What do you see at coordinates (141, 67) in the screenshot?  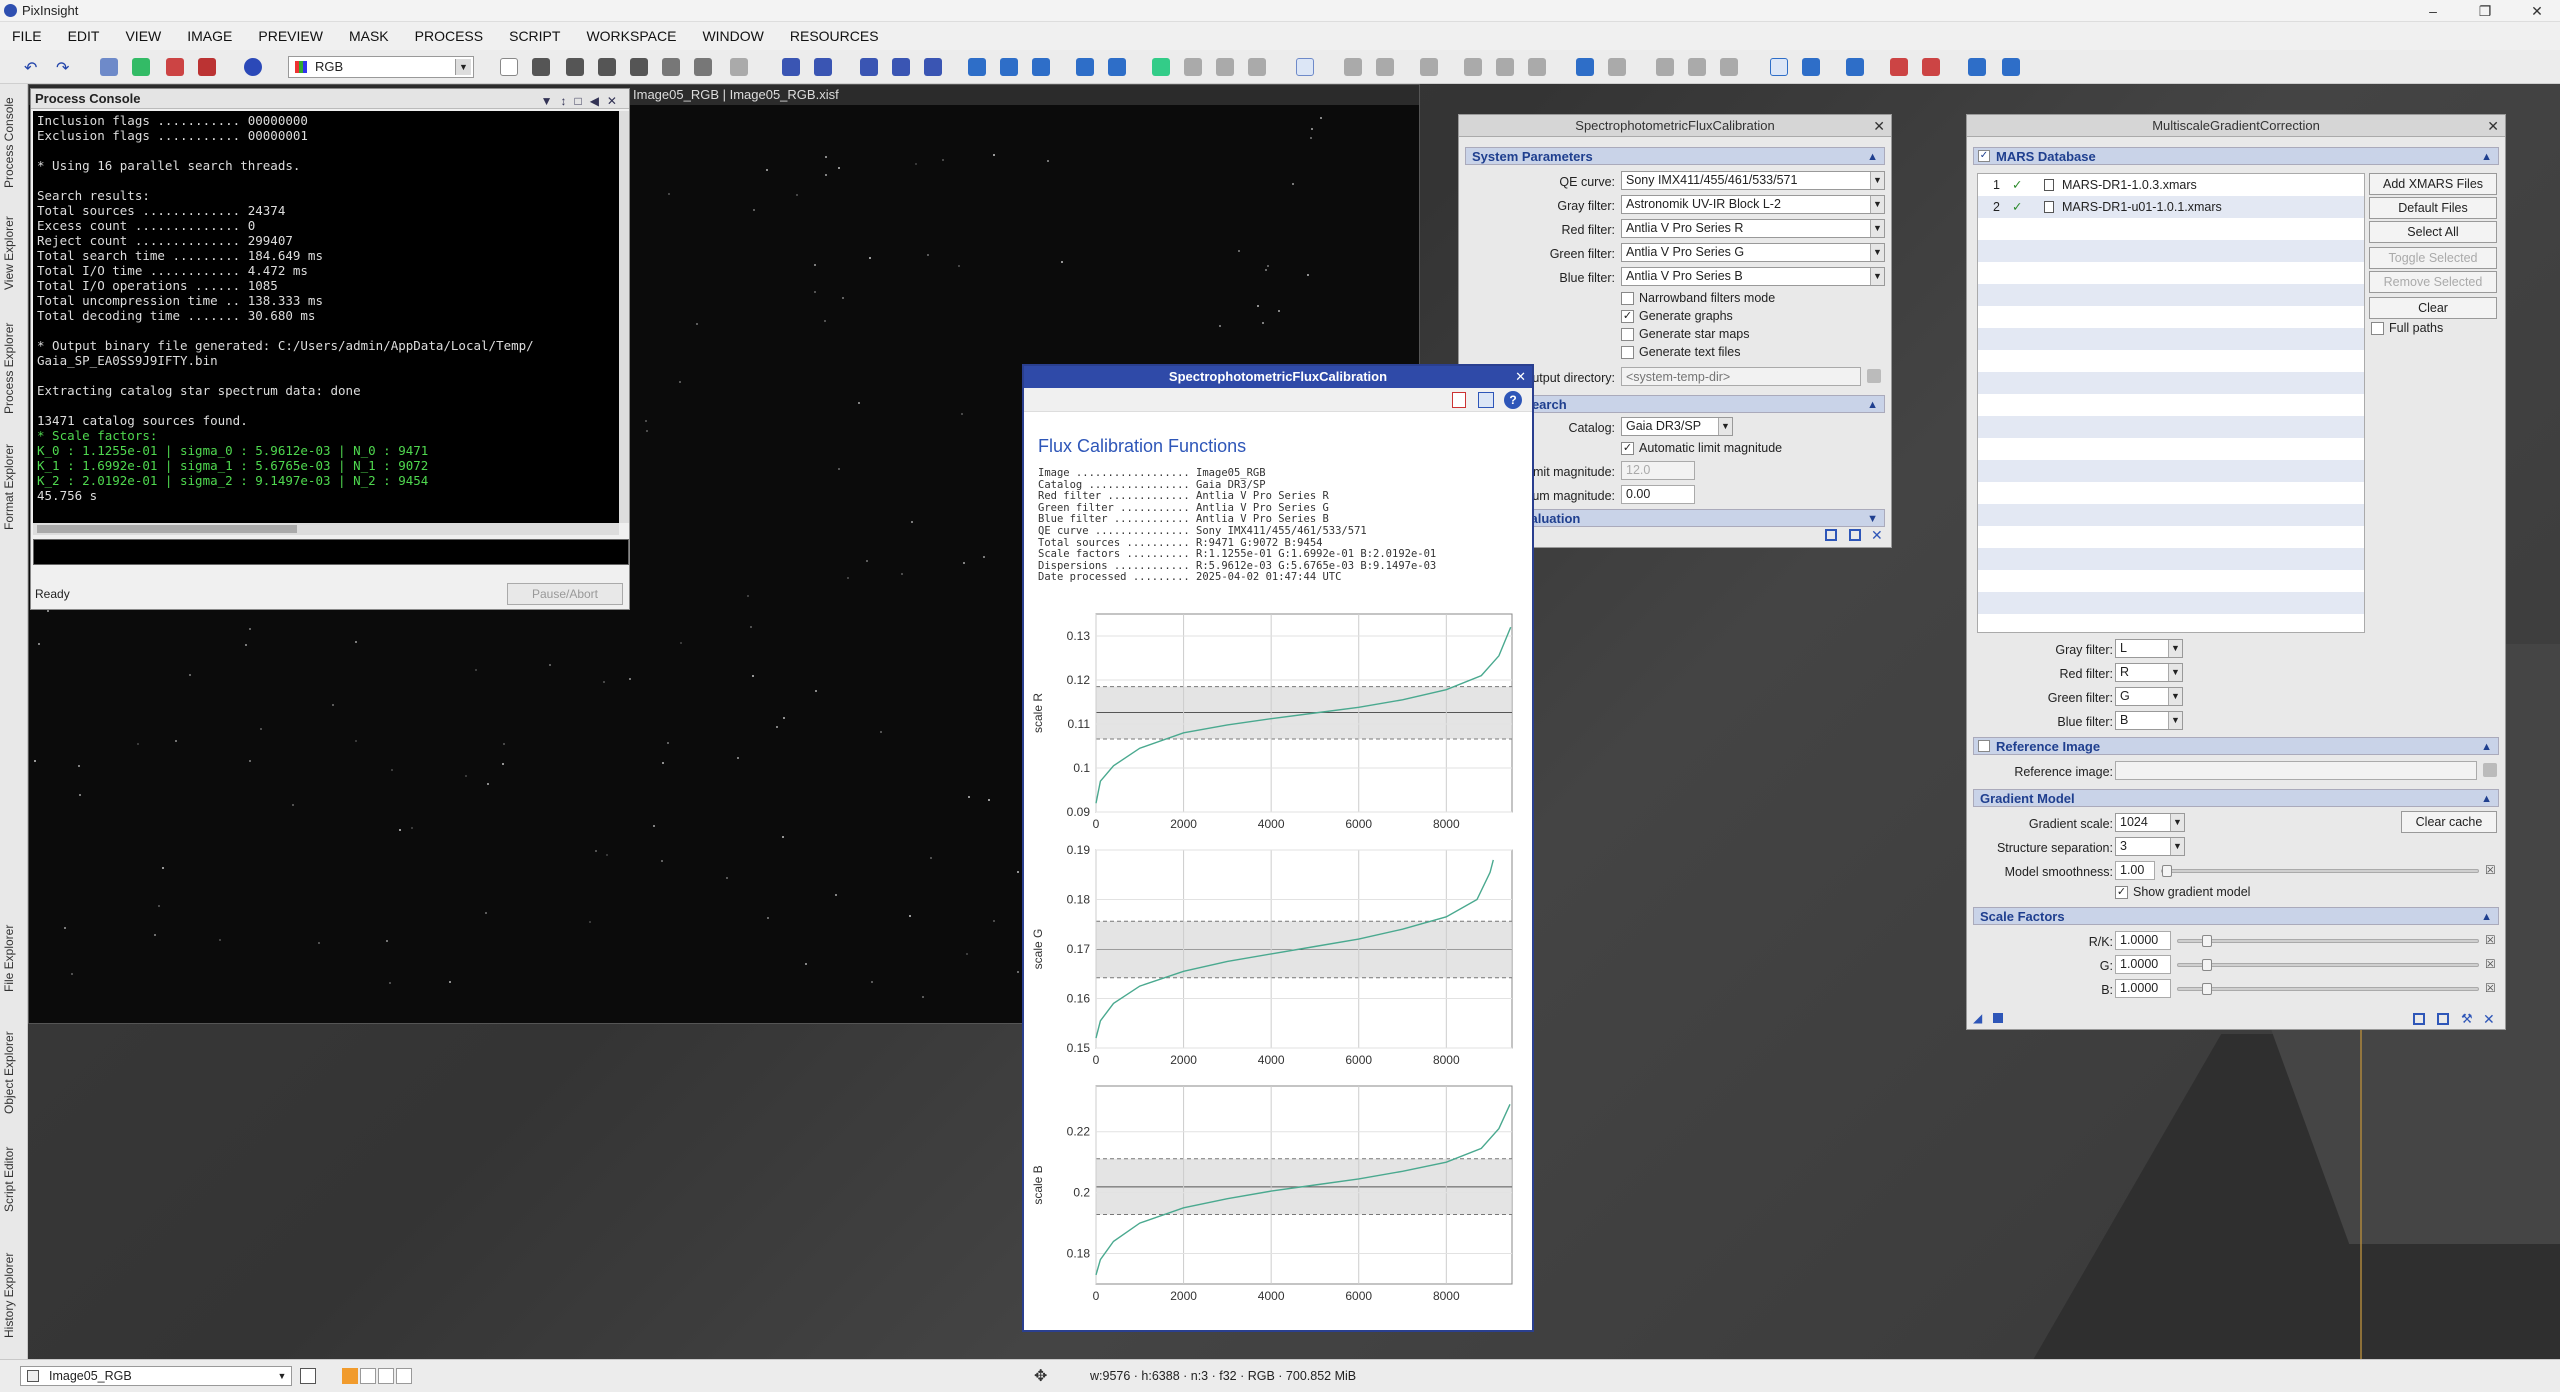 I see `refresh-icon` at bounding box center [141, 67].